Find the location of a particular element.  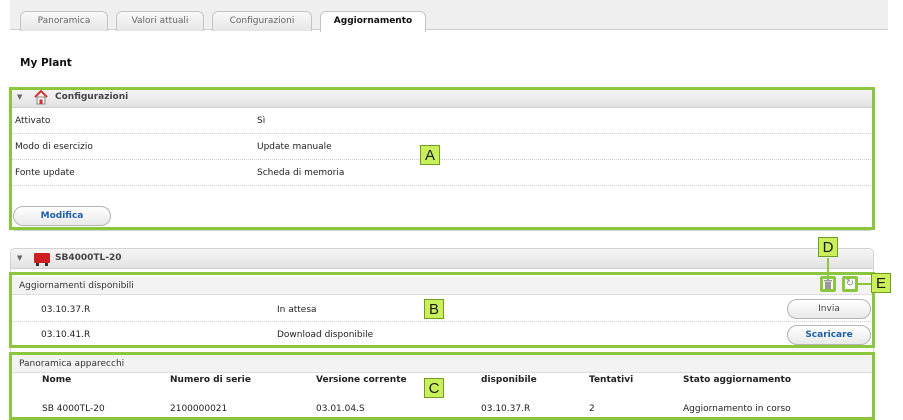

table-cell: 2 is located at coordinates (592, 409).